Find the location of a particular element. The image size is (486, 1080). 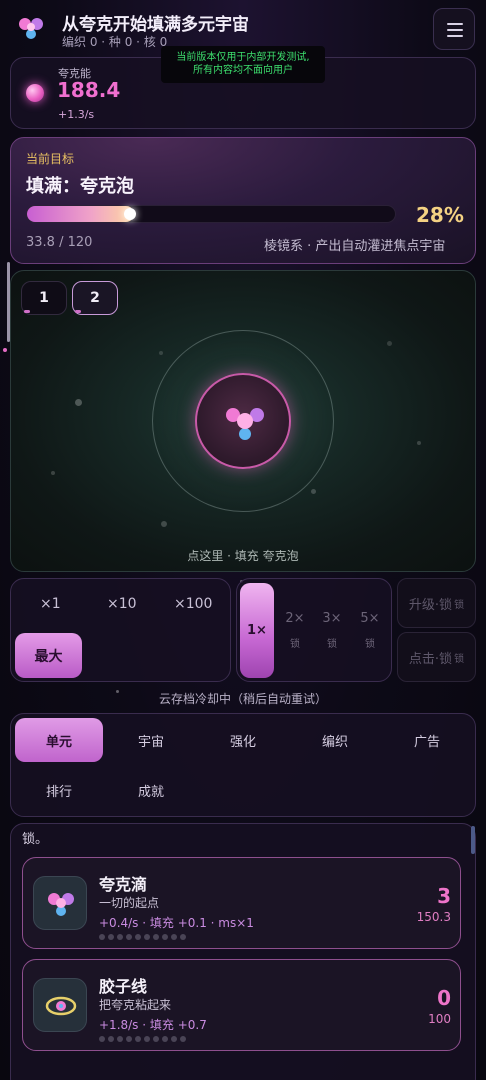

quark-bubble-button is located at coordinates (243, 421).